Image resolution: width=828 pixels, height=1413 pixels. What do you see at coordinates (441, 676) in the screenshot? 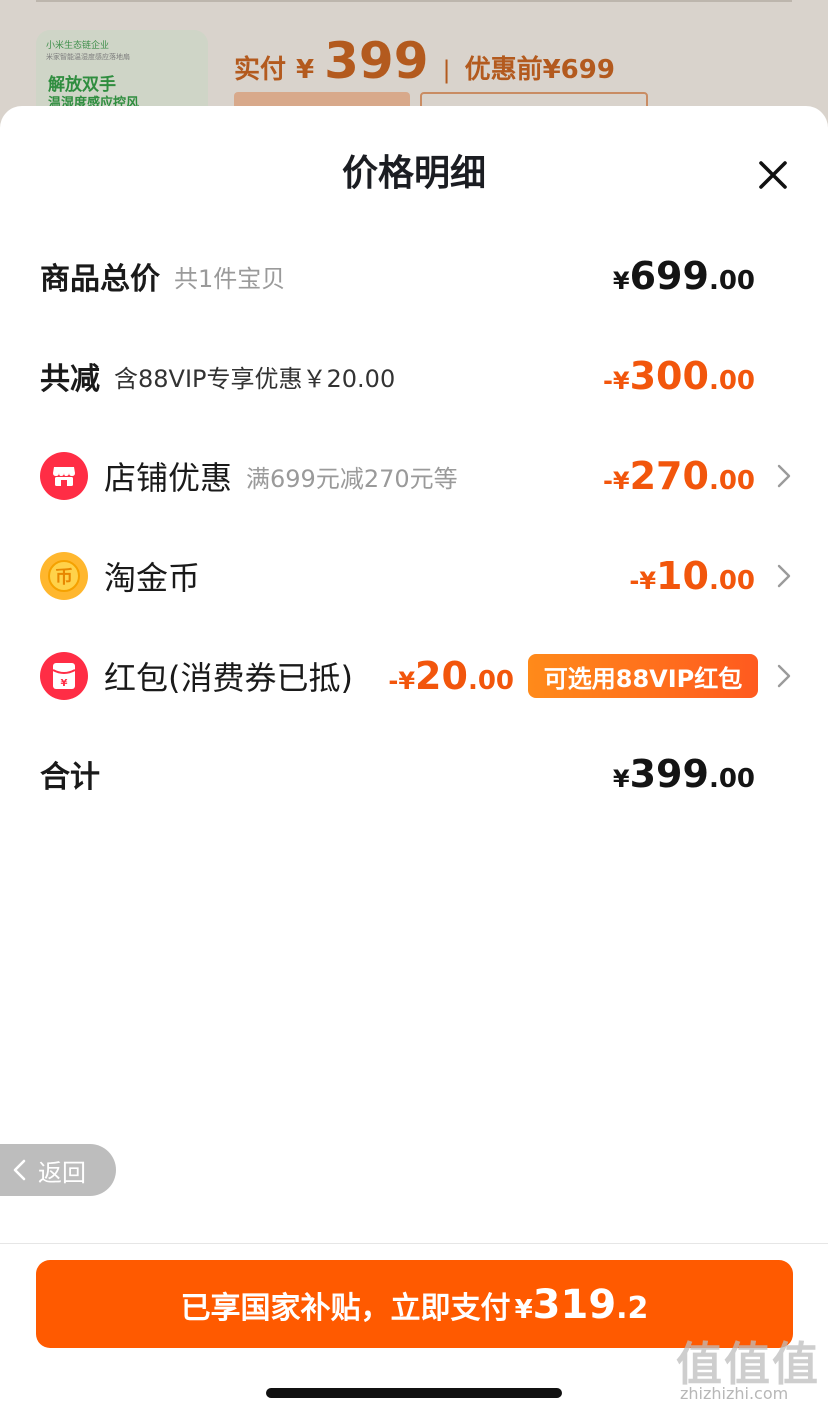
I see `amount-integer: 20` at bounding box center [441, 676].